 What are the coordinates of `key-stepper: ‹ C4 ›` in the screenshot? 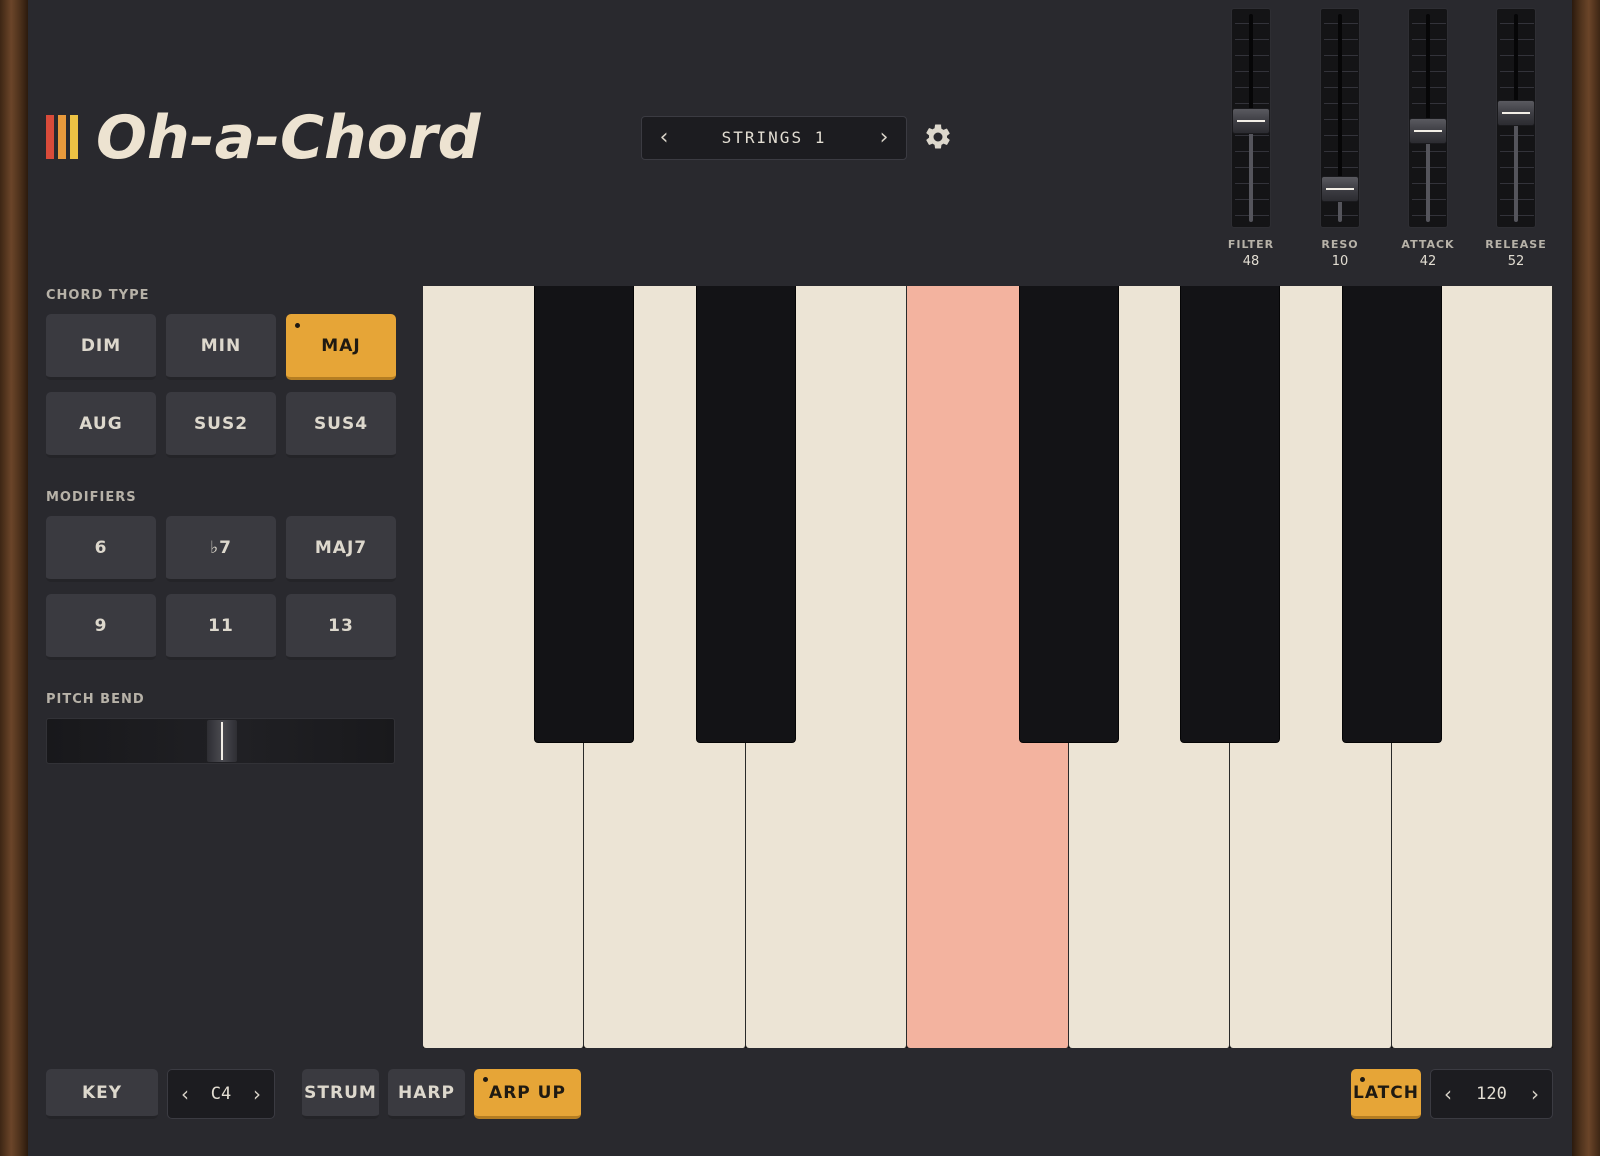 It's located at (221, 1094).